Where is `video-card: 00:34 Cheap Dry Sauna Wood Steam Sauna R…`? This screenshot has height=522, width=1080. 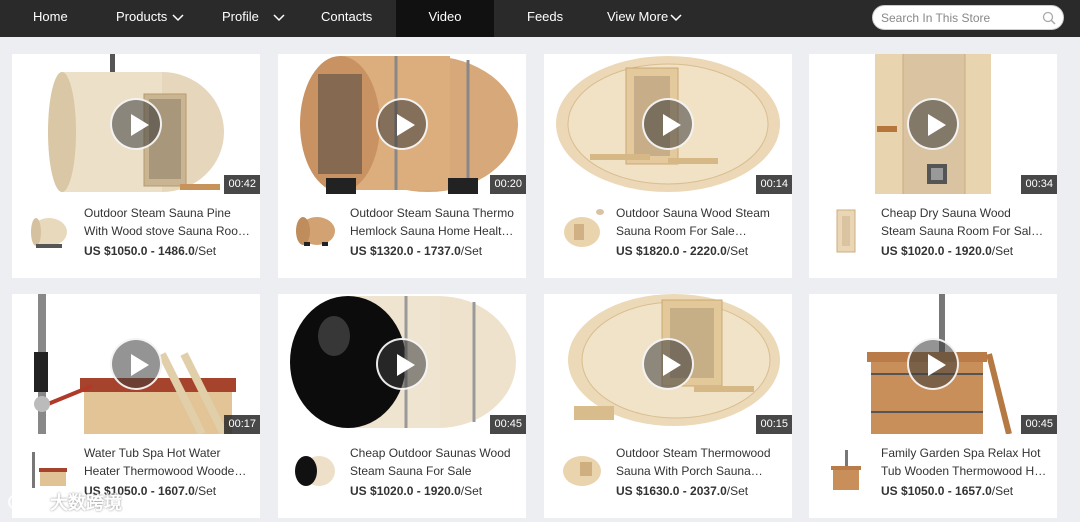 video-card: 00:34 Cheap Dry Sauna Wood Steam Sauna R… is located at coordinates (933, 166).